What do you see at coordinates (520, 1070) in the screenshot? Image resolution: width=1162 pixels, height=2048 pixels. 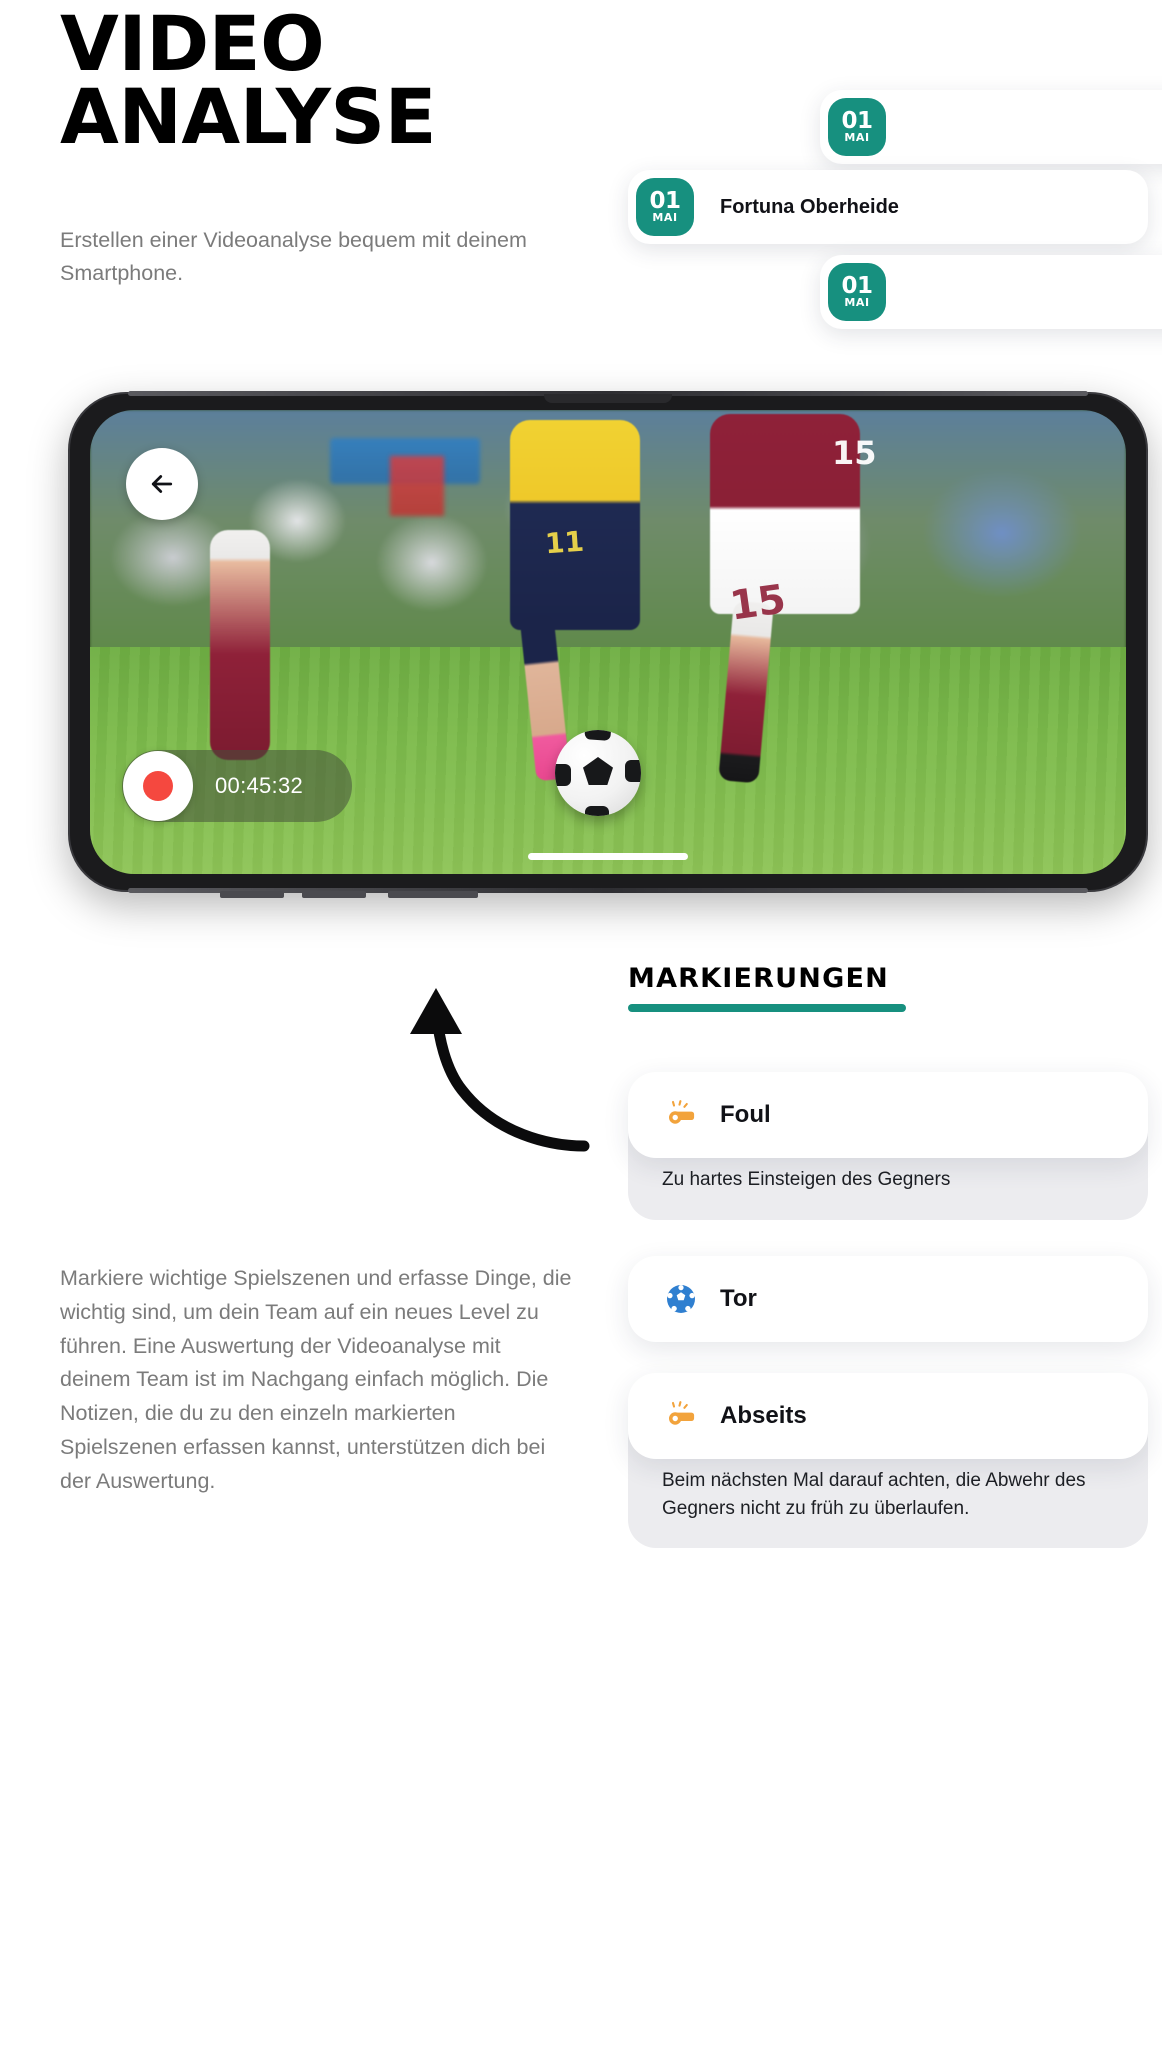 I see `curved-arrow-icon` at bounding box center [520, 1070].